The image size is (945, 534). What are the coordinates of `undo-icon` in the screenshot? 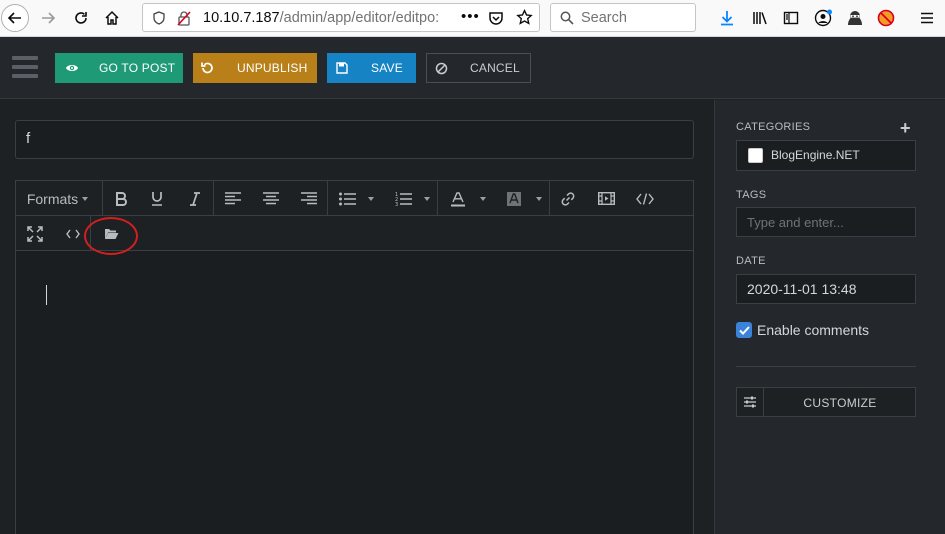 It's located at (207, 68).